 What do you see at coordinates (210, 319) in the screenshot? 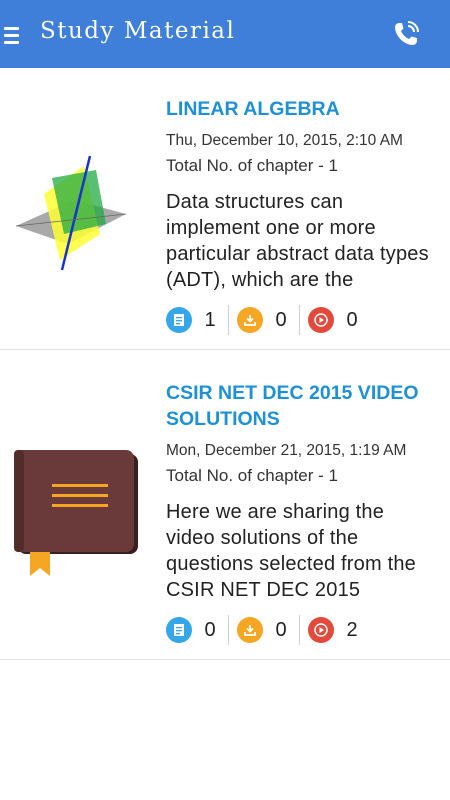
I see `notes-count: 1` at bounding box center [210, 319].